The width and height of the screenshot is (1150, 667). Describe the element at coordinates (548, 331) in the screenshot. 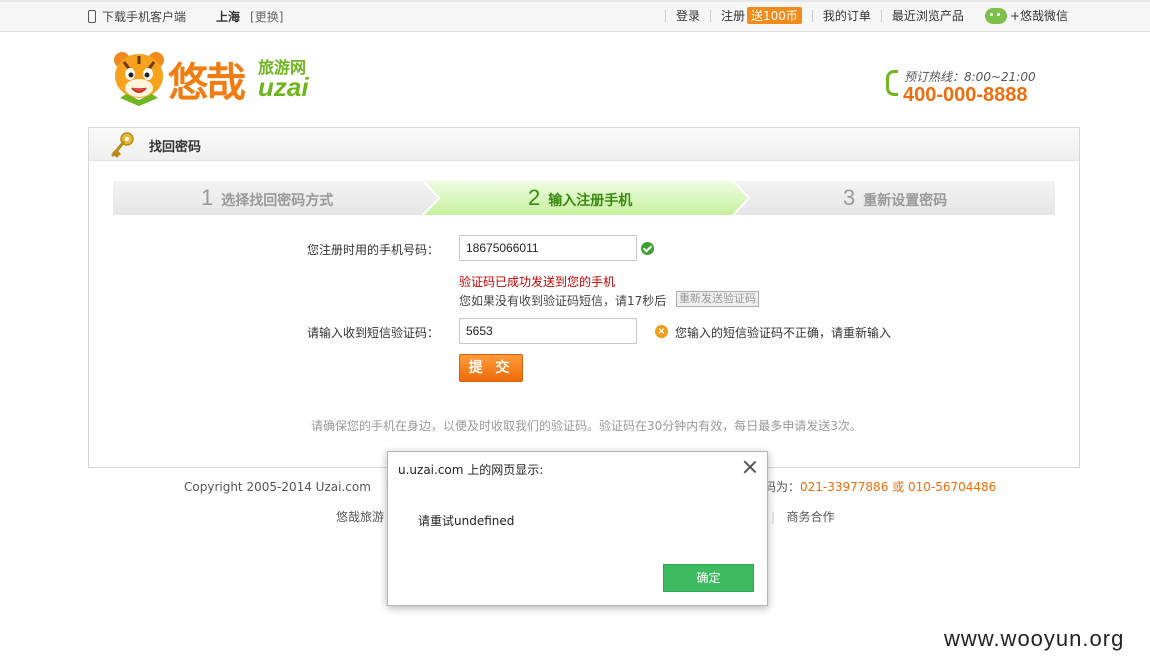

I see `sms-code-input: 5653` at that location.